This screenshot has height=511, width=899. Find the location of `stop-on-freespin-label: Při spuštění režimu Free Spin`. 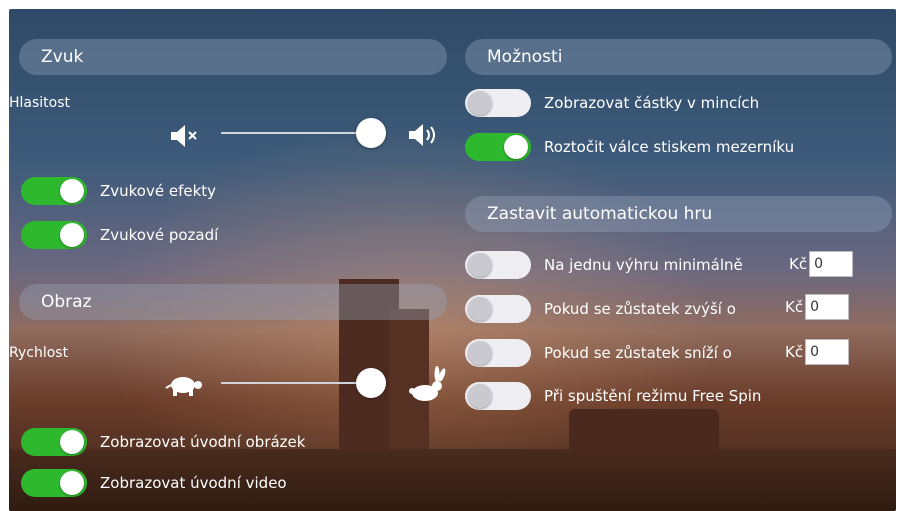

stop-on-freespin-label: Při spuštění režimu Free Spin is located at coordinates (653, 396).